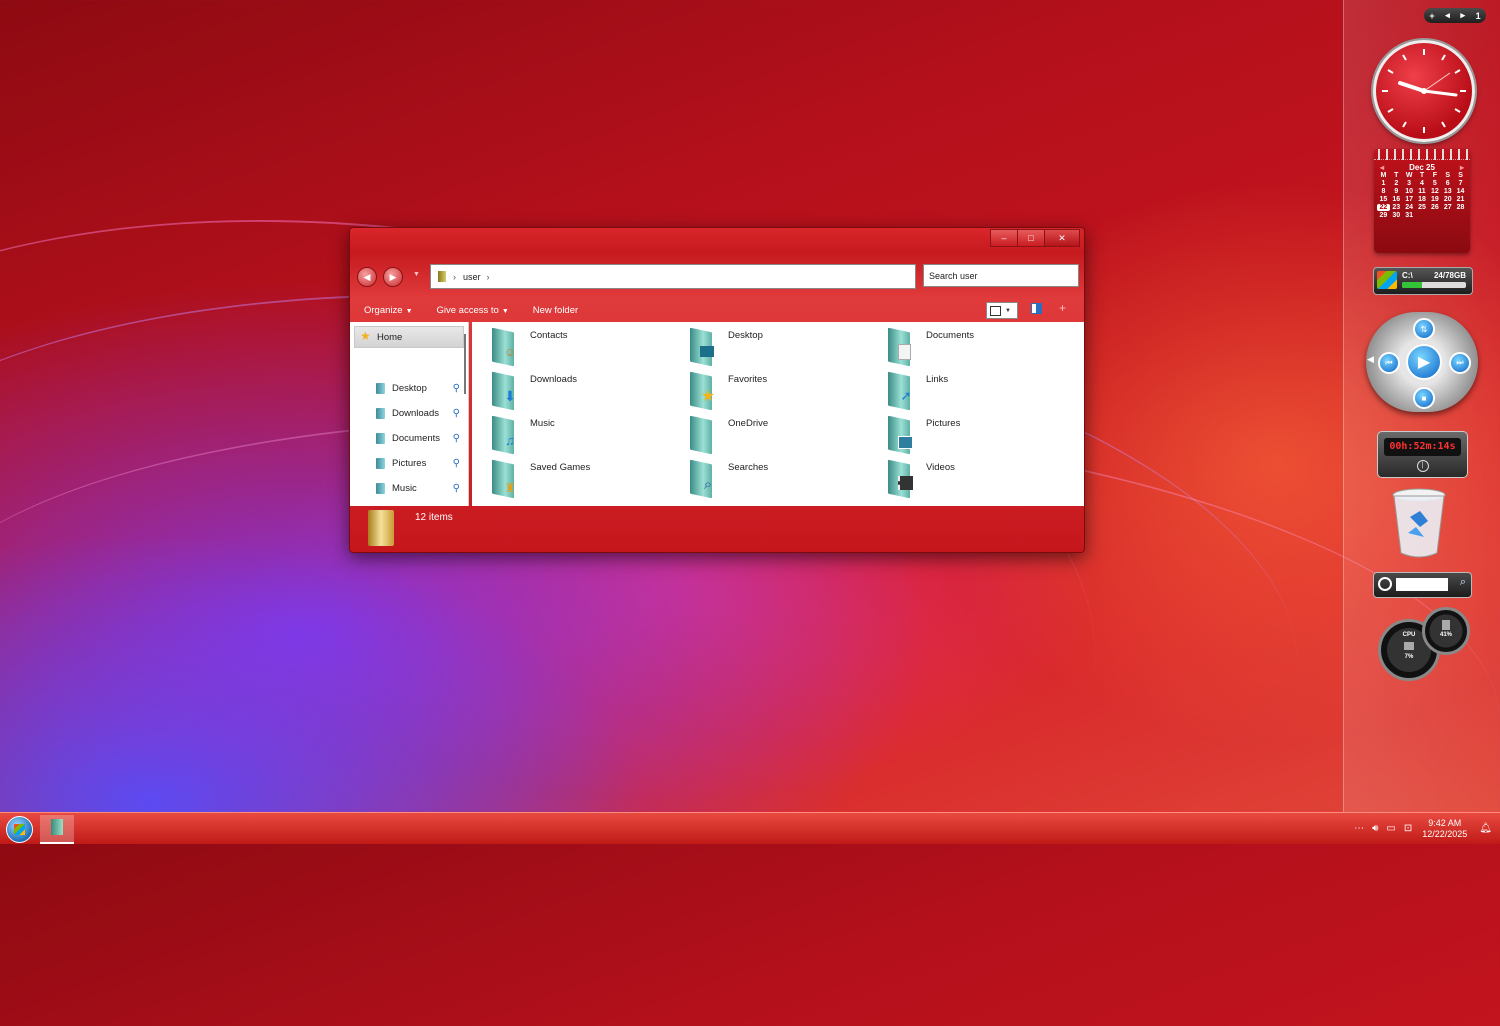 This screenshot has width=1500, height=1026. I want to click on calendar-day: 21, so click(1460, 199).